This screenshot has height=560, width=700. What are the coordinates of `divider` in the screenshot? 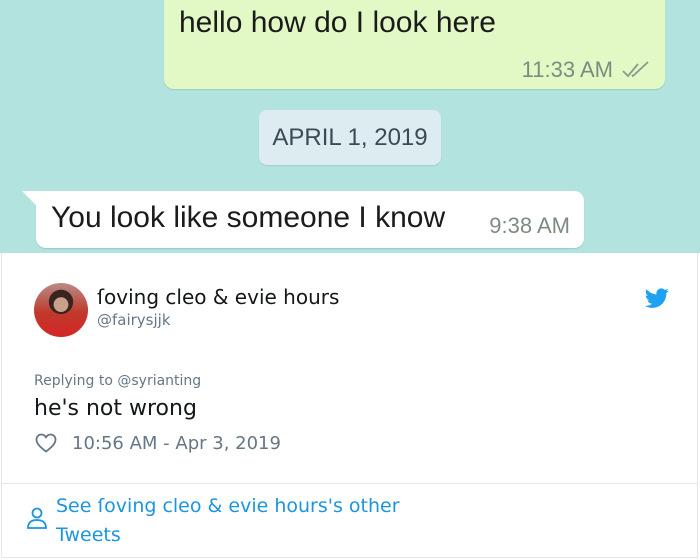 It's located at (349, 483).